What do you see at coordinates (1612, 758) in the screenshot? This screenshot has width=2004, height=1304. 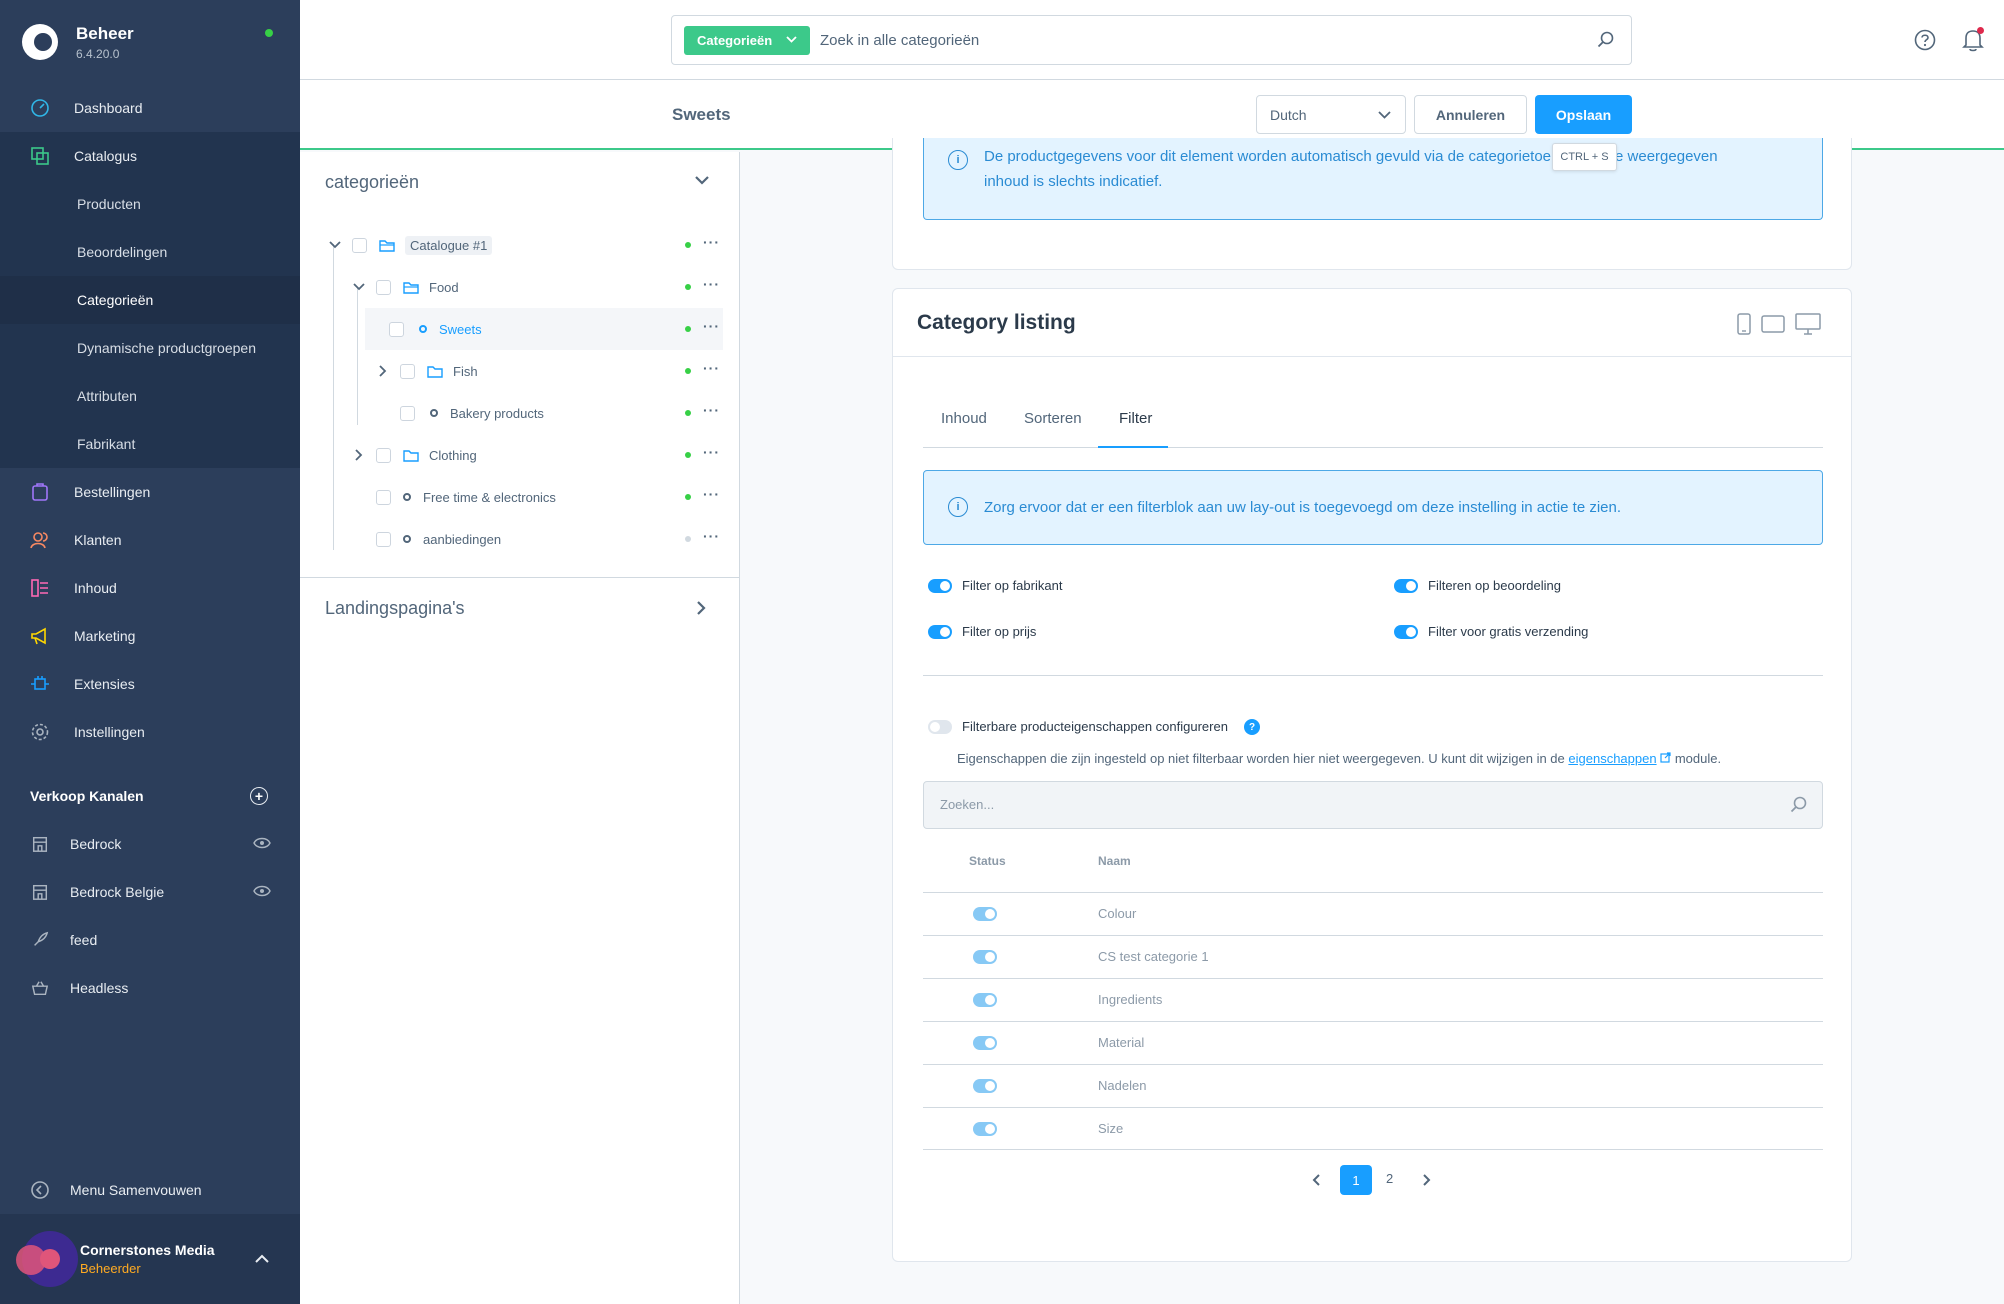 I see `properties-link: eigenschappen` at bounding box center [1612, 758].